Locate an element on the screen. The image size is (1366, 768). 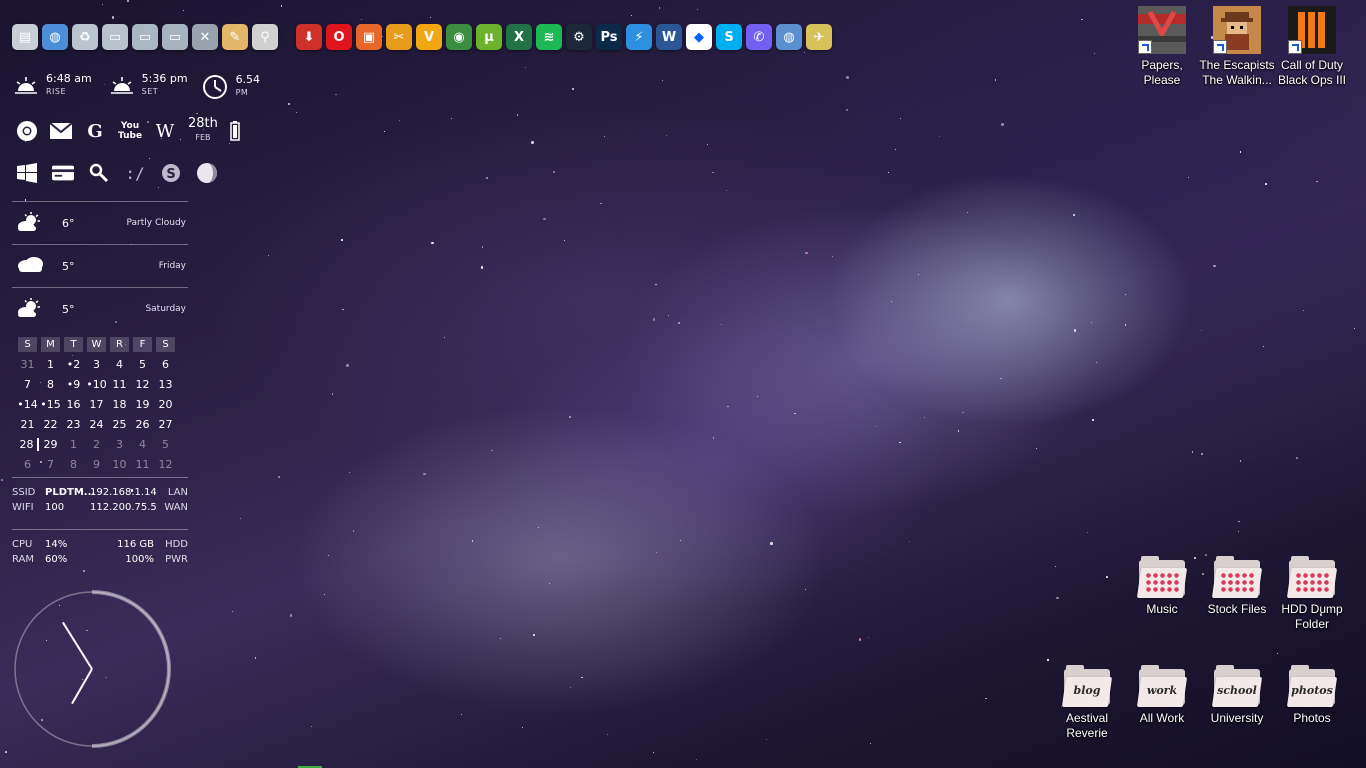
video-editor-icon: ✂ is located at coordinates (399, 37).